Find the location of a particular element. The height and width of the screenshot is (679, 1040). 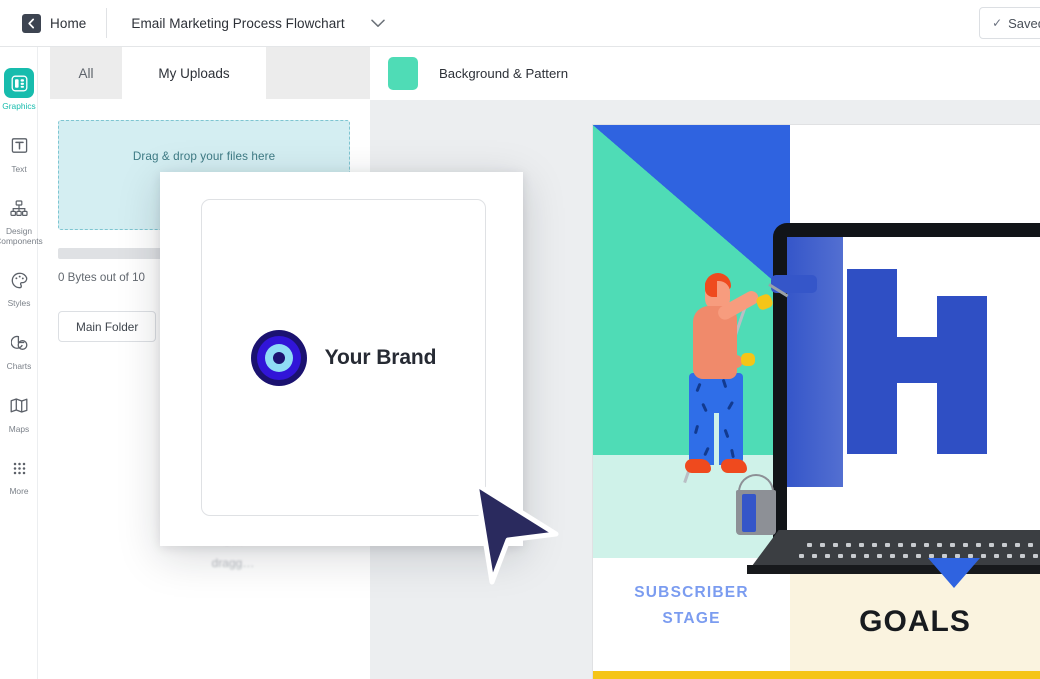

laptop-keyboard-base is located at coordinates (894, 550).